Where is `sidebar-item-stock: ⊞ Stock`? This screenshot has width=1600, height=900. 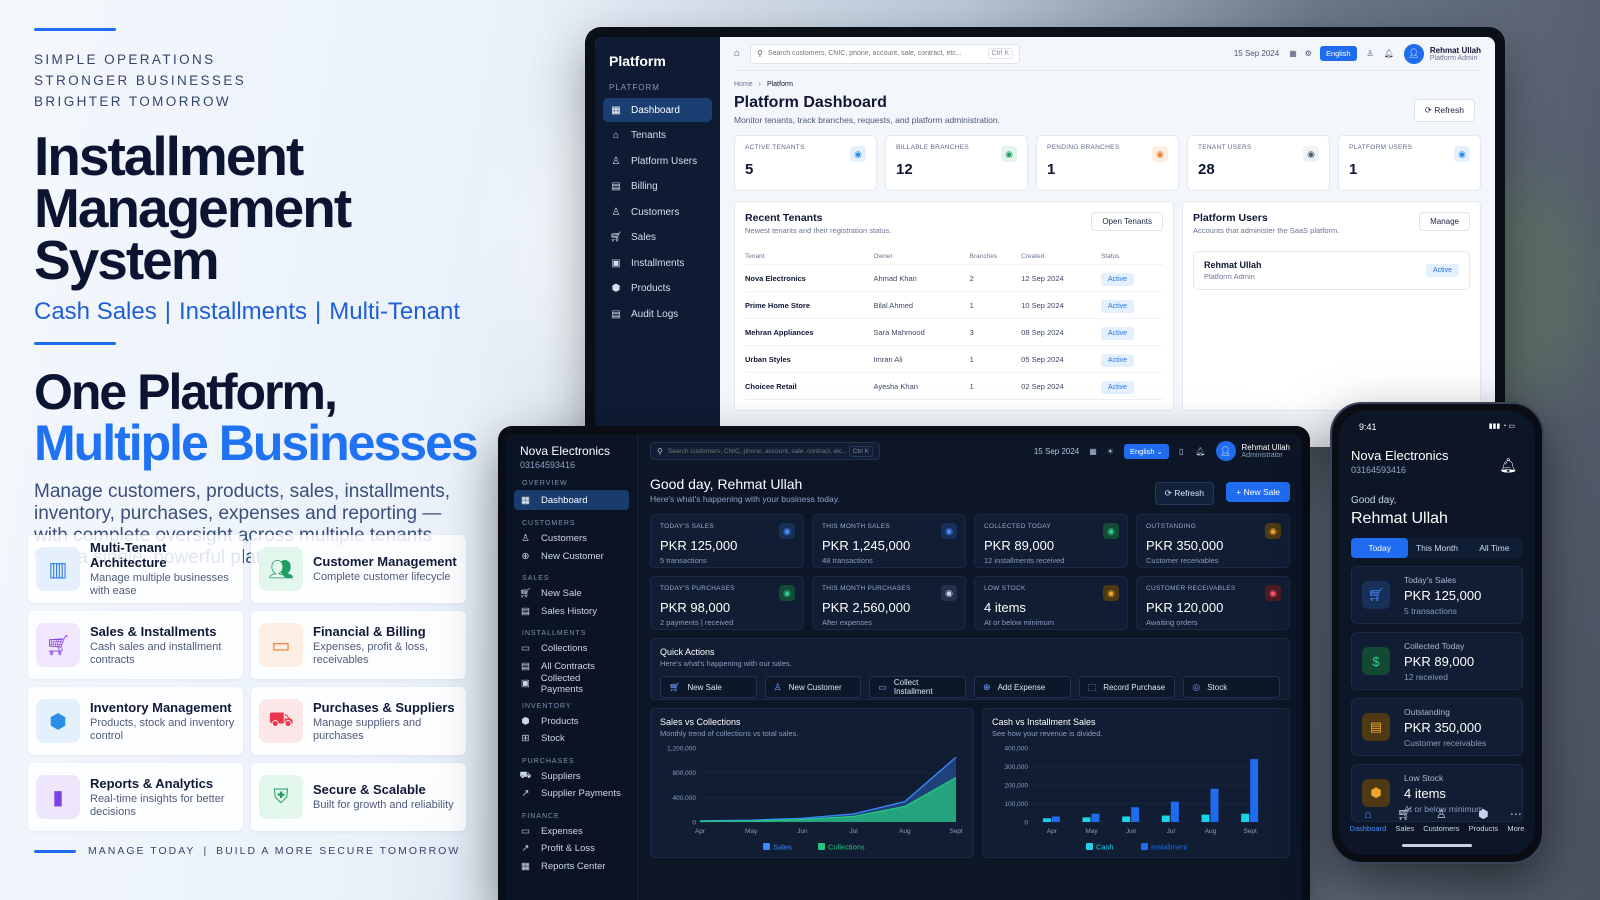 sidebar-item-stock: ⊞ Stock is located at coordinates (571, 739).